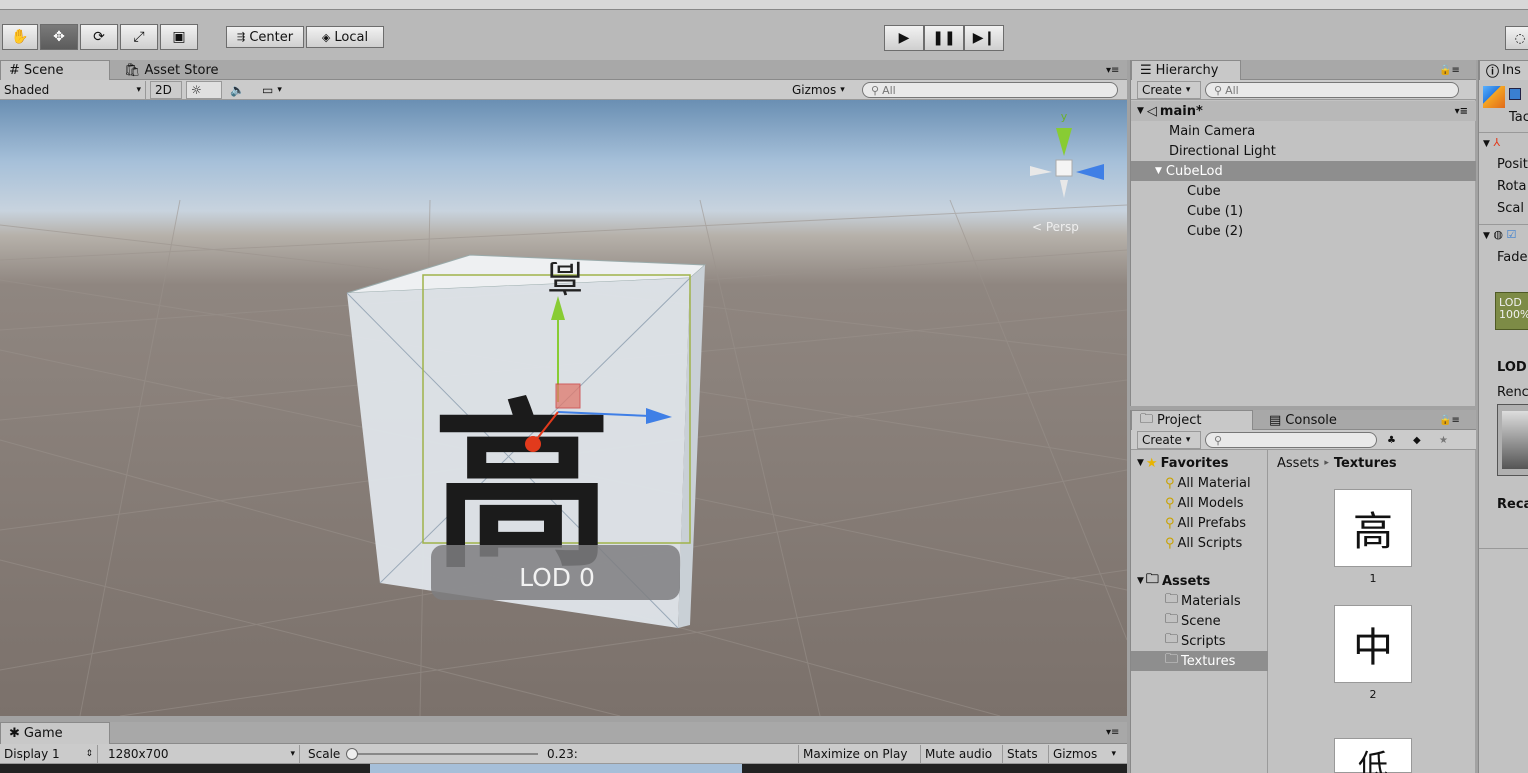 The height and width of the screenshot is (773, 1528). I want to click on active-checkbox, so click(1515, 94).